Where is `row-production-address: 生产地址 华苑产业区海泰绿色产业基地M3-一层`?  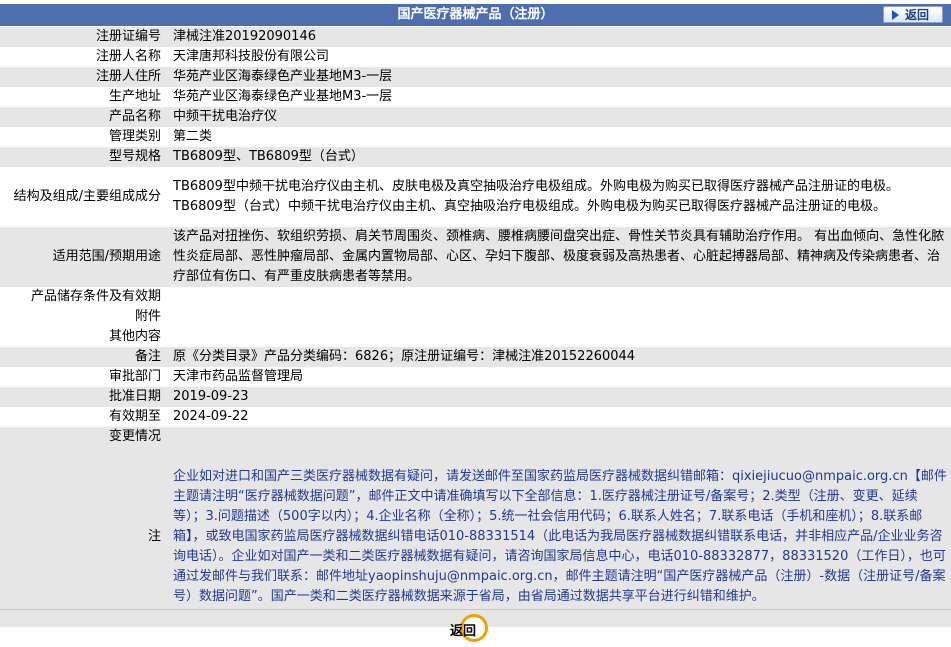 row-production-address: 生产地址 华苑产业区海泰绿色产业基地M3-一层 is located at coordinates (475, 97).